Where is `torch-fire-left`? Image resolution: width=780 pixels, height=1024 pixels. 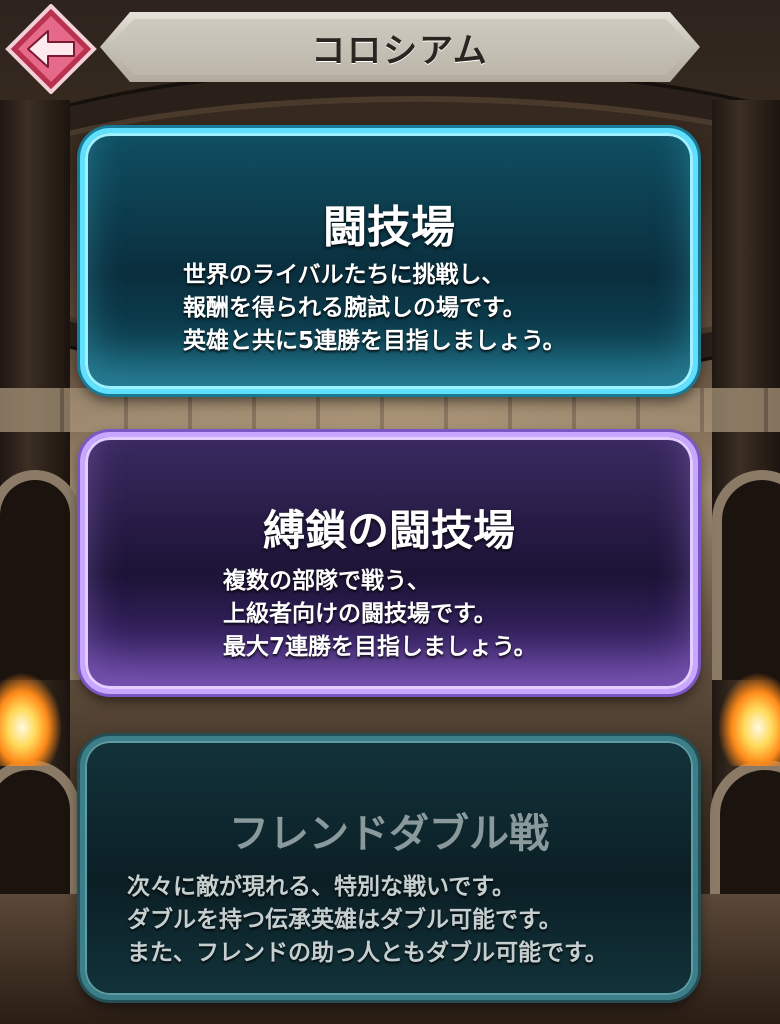
torch-fire-left is located at coordinates (31, 711).